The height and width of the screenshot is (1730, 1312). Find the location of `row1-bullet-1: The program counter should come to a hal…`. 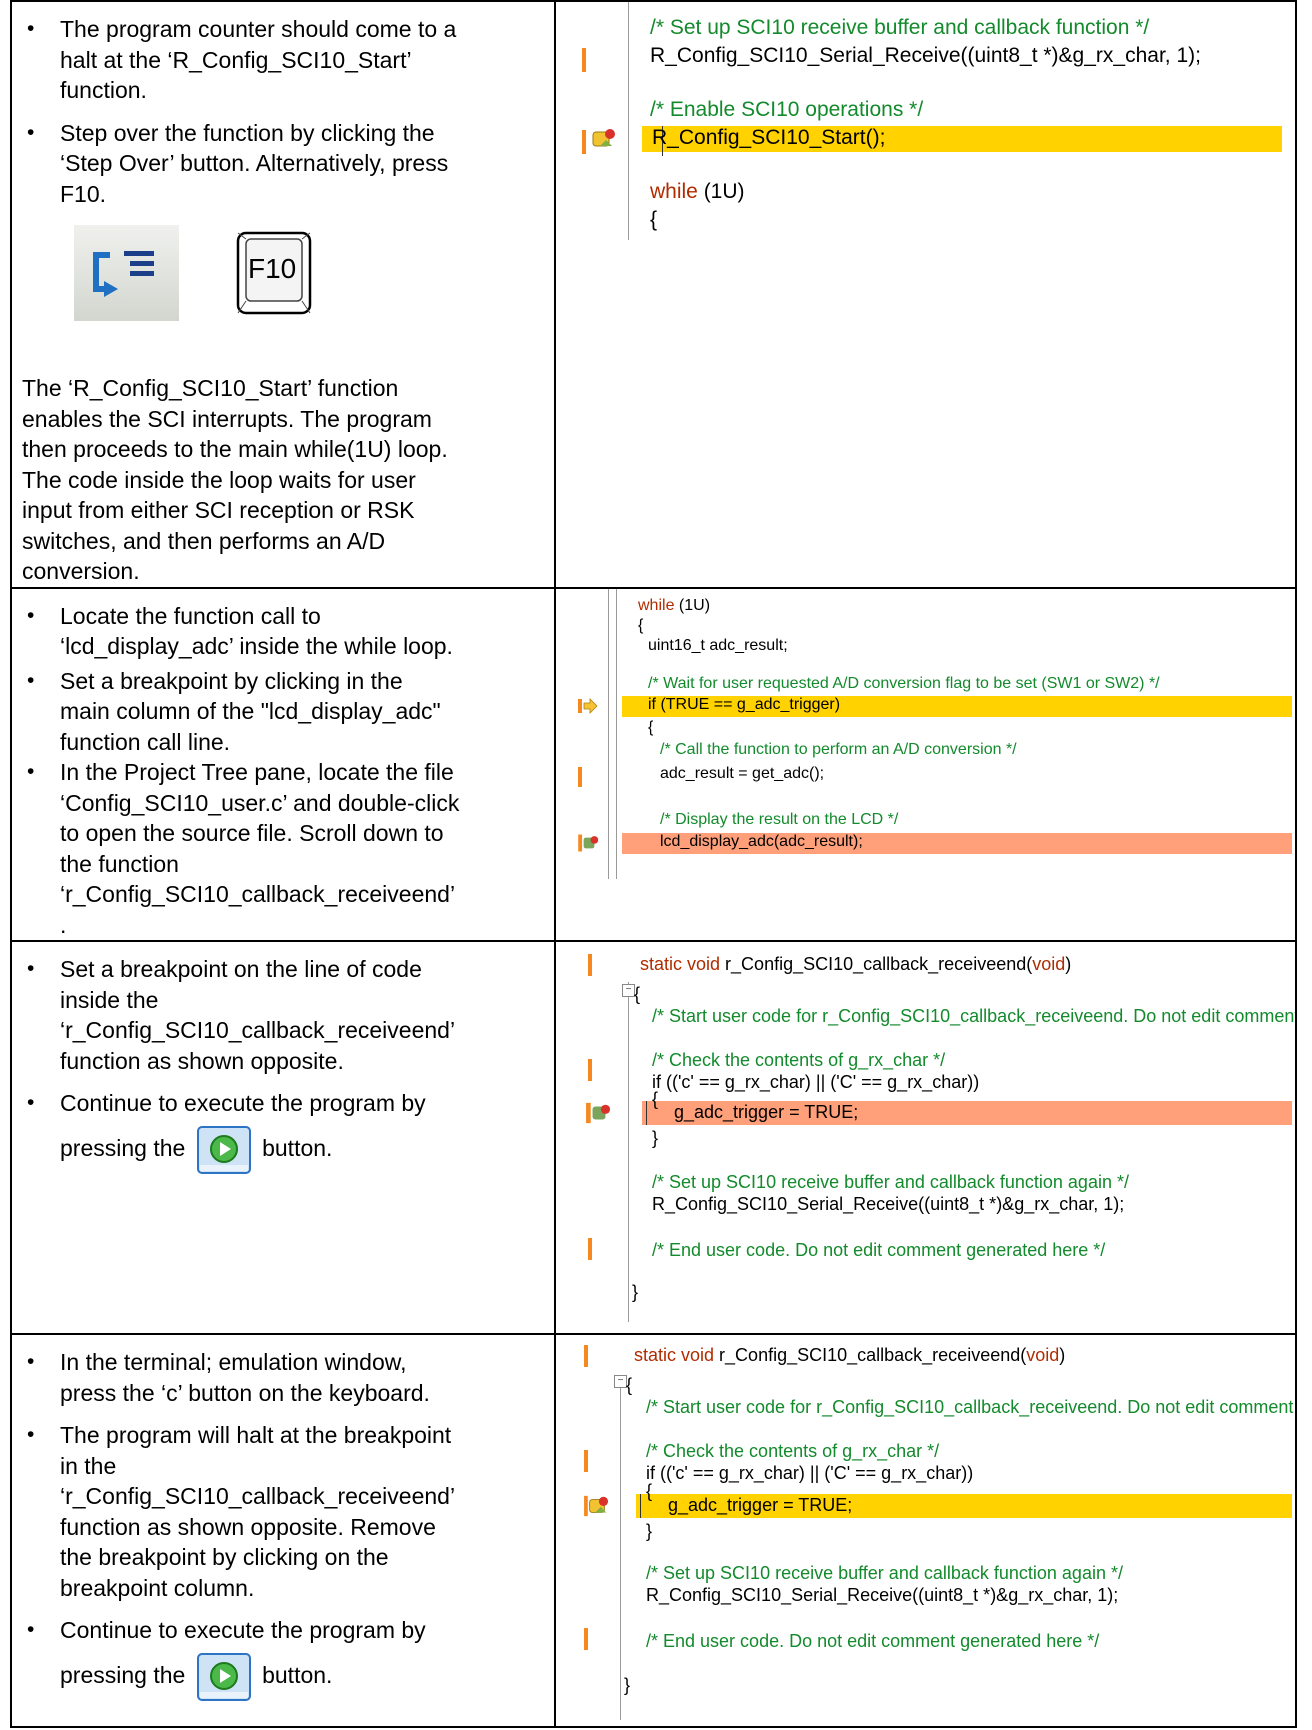

row1-bullet-1: The program counter should come to a hal… is located at coordinates (275, 60).